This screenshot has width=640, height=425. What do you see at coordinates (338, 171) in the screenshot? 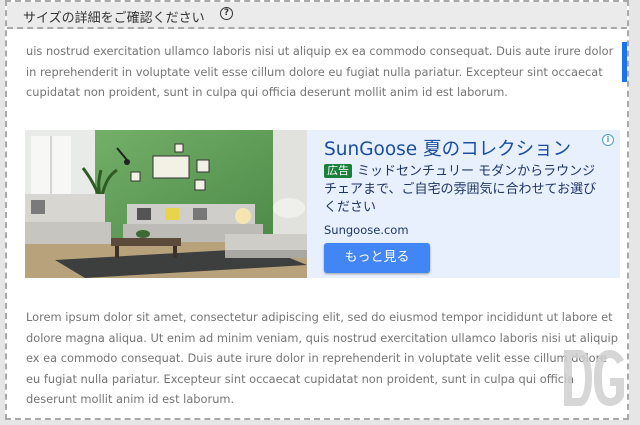
I see `ad-badge: 広告` at bounding box center [338, 171].